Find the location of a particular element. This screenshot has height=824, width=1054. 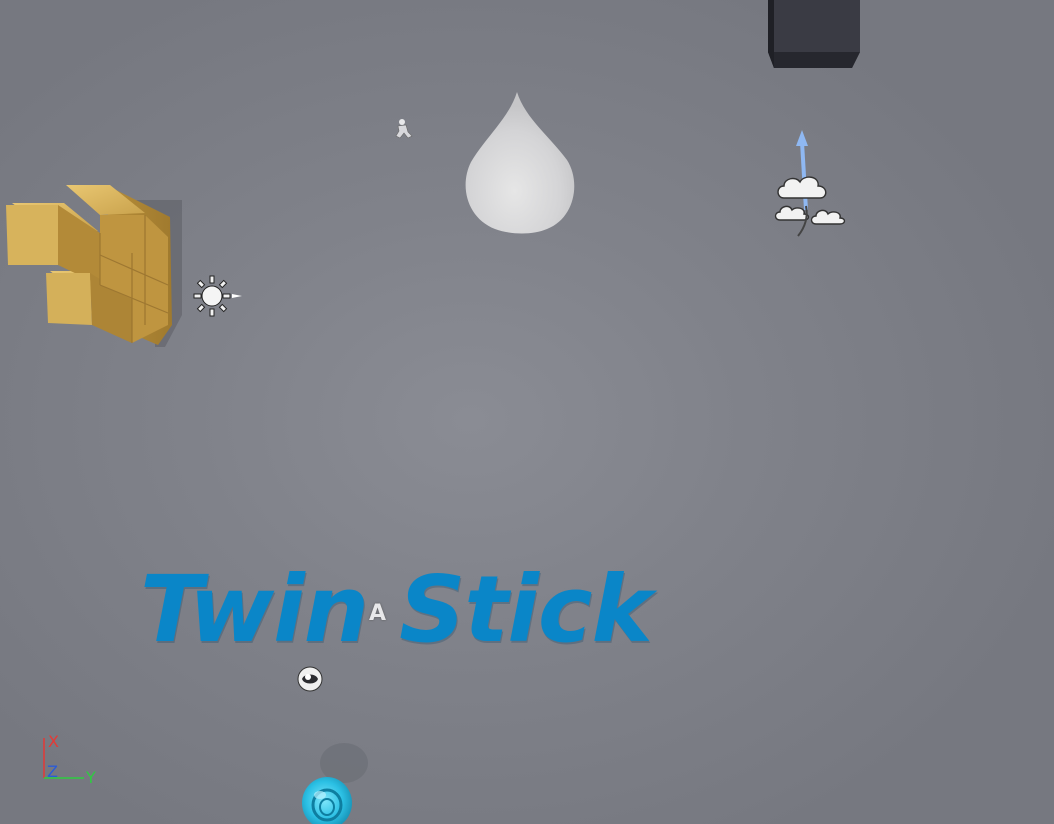

axis-z-label: Z is located at coordinates (52, 771).